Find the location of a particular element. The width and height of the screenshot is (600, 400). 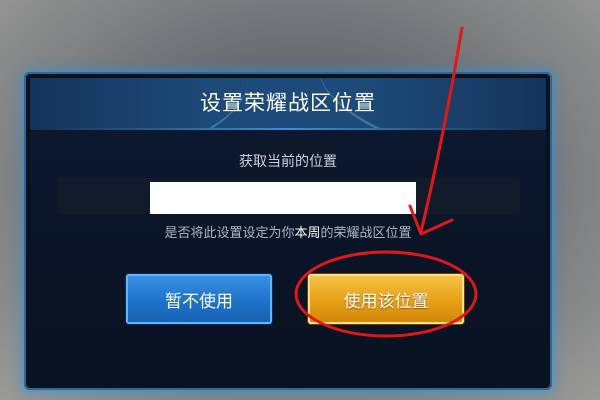

confirm-suffix: 的荣耀战区位置 is located at coordinates (366, 233).